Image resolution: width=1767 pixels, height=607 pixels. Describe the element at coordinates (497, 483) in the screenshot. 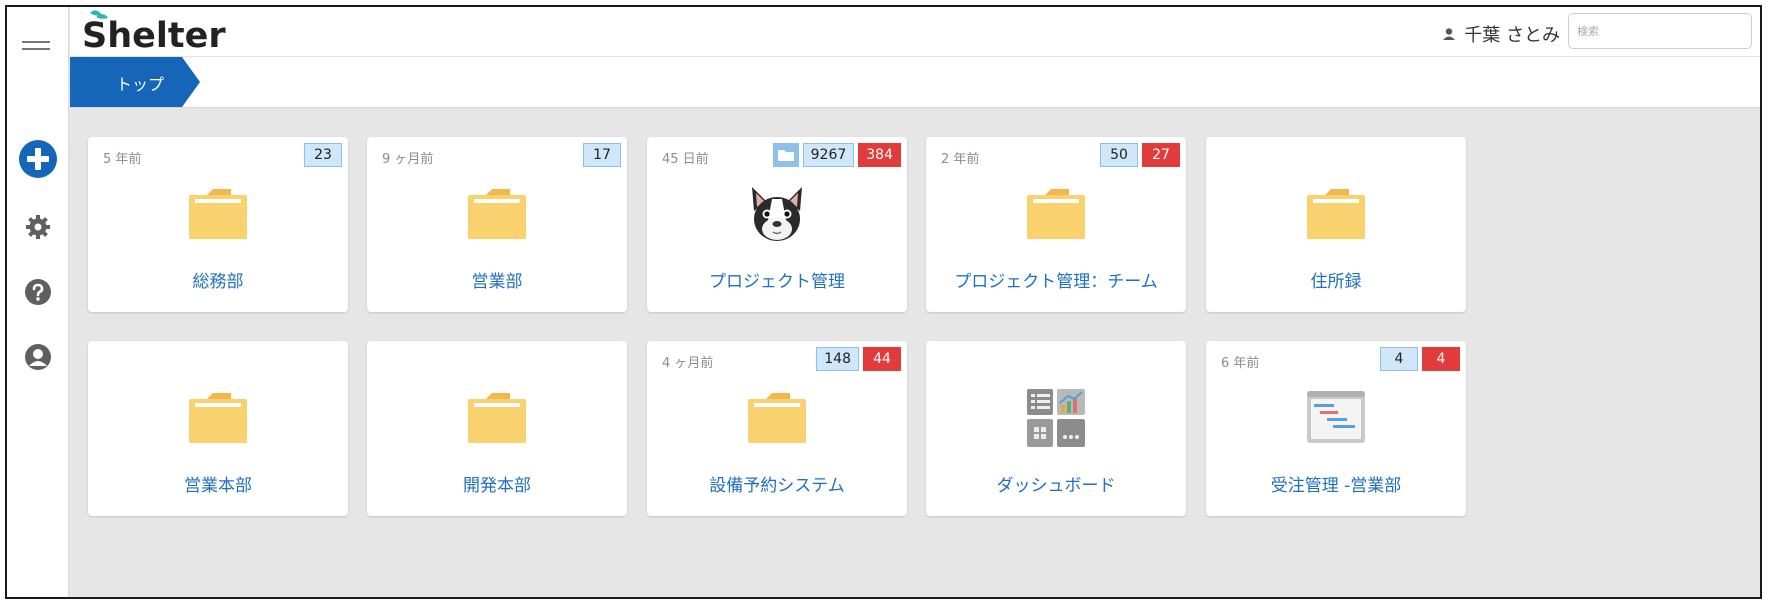

I see `card-label: 開発本部` at that location.